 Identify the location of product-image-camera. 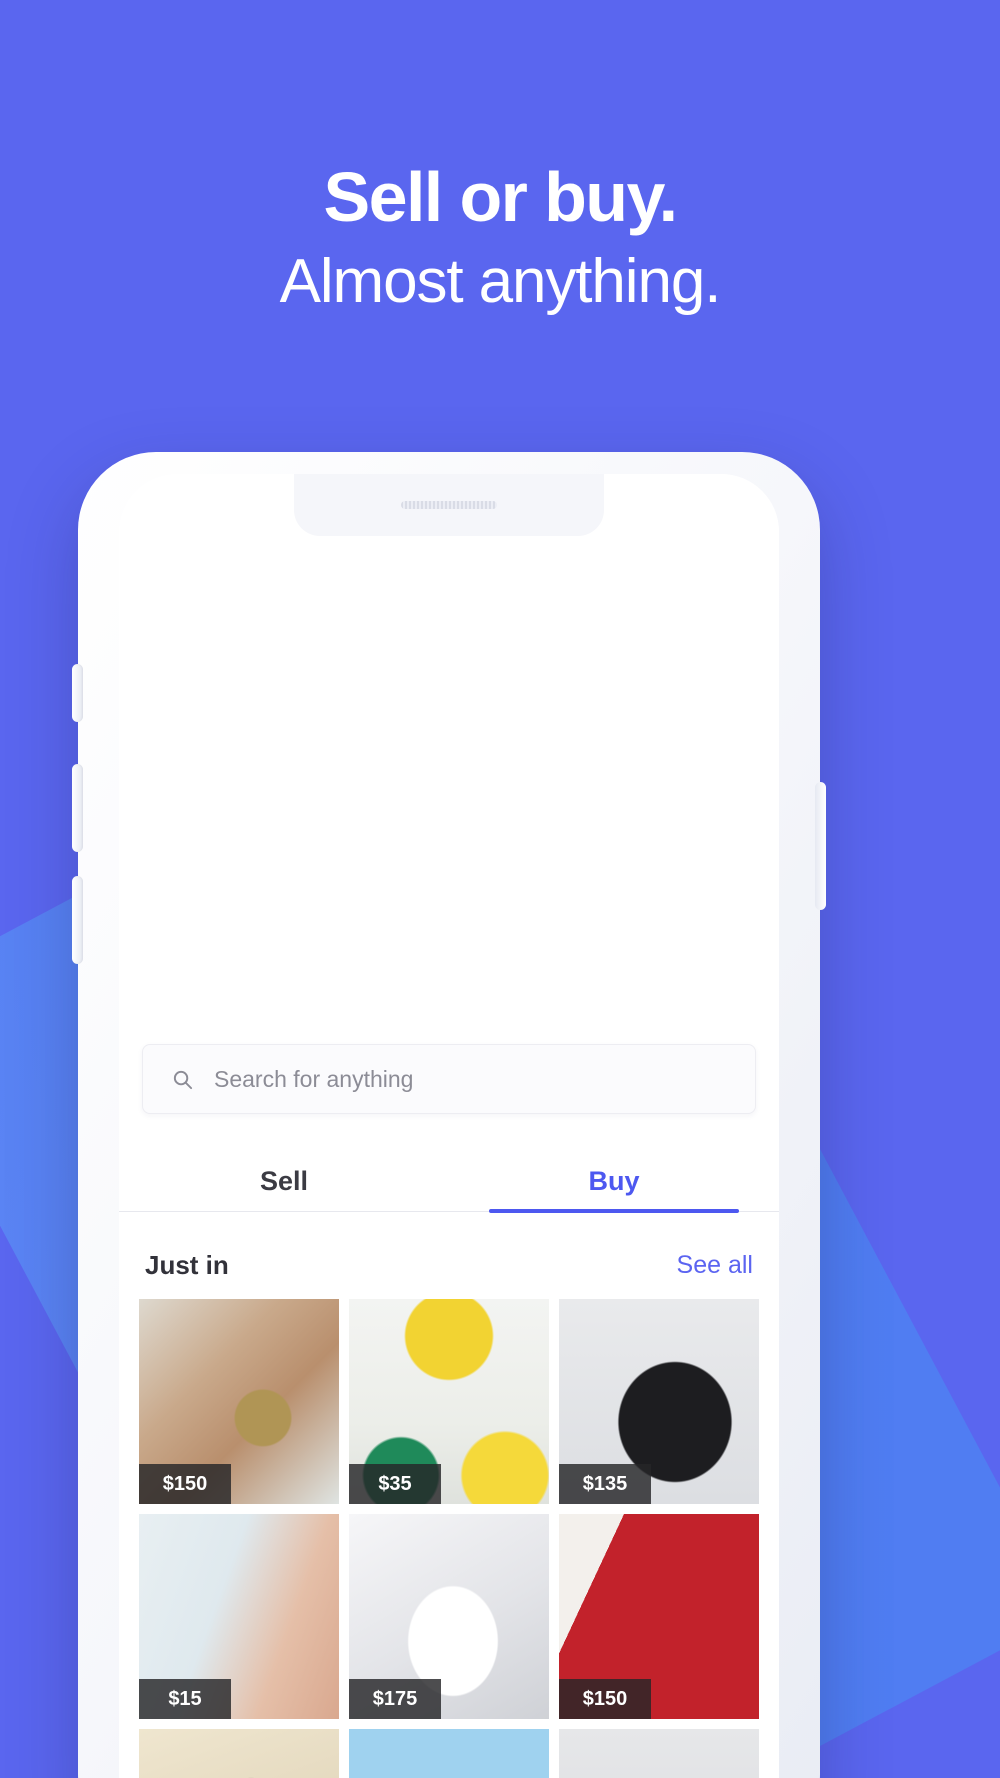
(239, 1753).